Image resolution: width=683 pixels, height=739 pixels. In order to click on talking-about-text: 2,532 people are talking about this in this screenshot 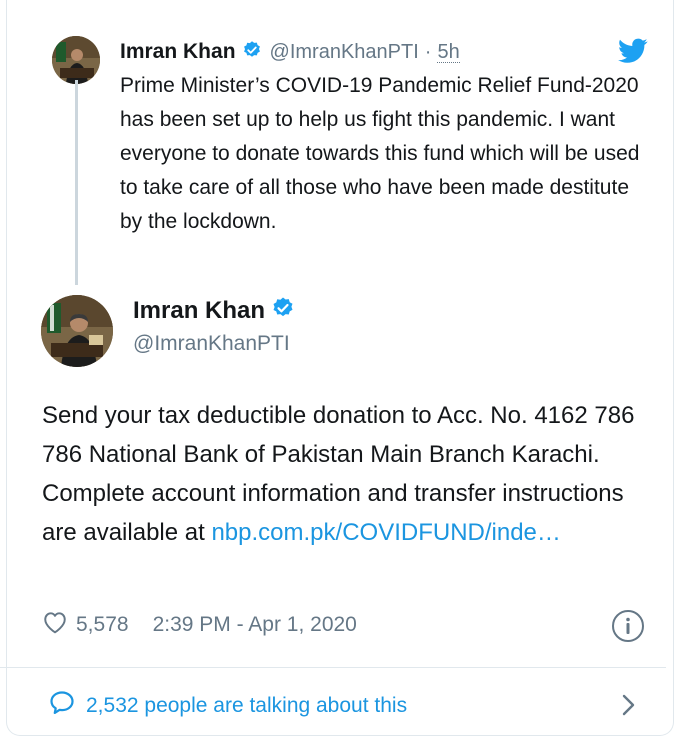, I will do `click(246, 706)`.